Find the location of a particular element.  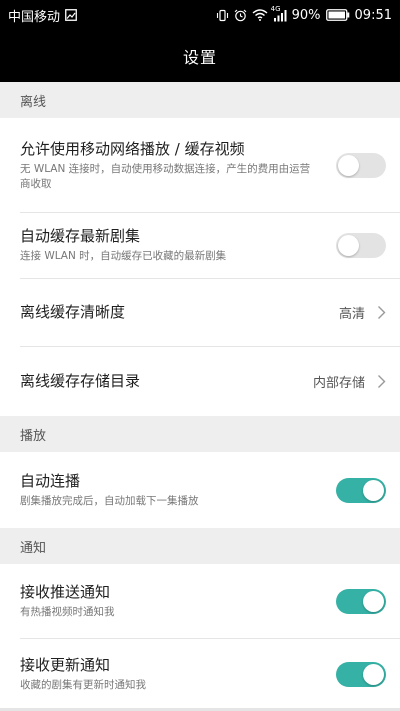

clock: 09:51 is located at coordinates (373, 15).